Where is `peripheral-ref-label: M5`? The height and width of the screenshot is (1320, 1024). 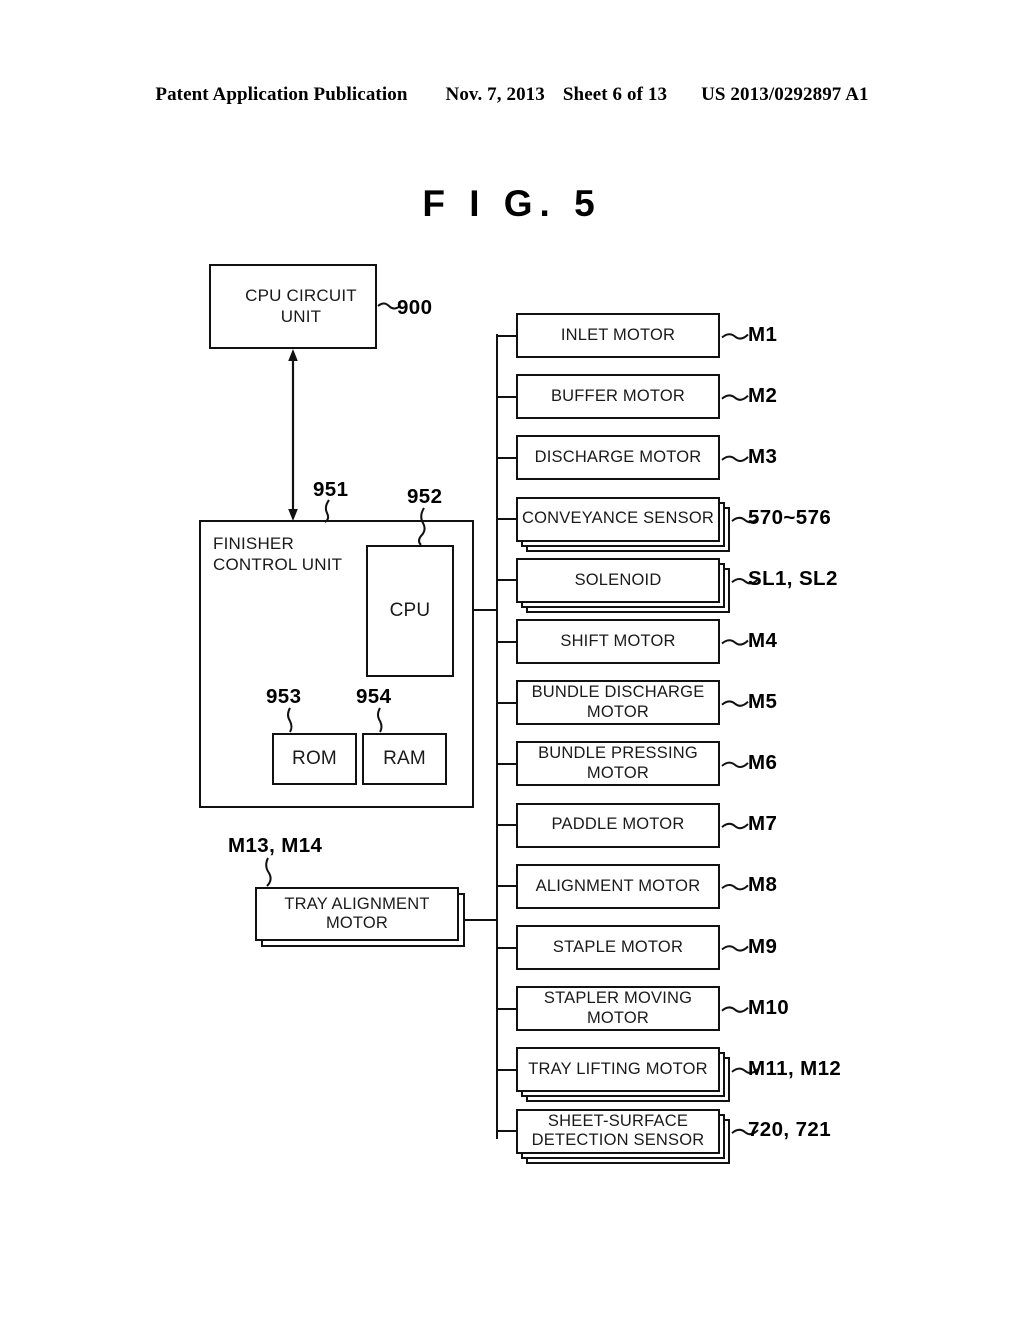 peripheral-ref-label: M5 is located at coordinates (763, 701).